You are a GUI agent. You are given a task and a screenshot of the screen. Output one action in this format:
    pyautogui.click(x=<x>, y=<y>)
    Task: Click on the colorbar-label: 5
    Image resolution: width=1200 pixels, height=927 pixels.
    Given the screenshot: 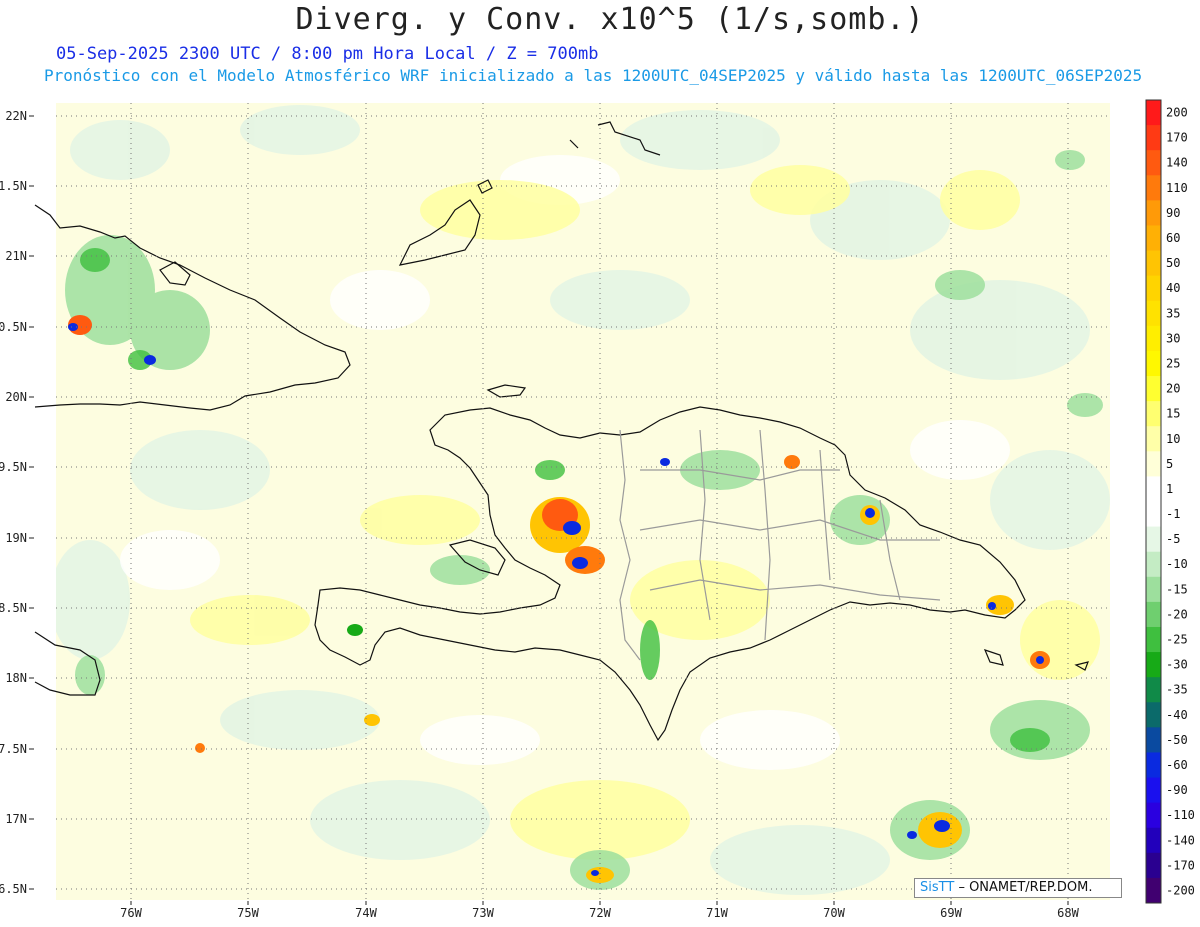 What is the action you would take?
    pyautogui.click(x=1169, y=464)
    